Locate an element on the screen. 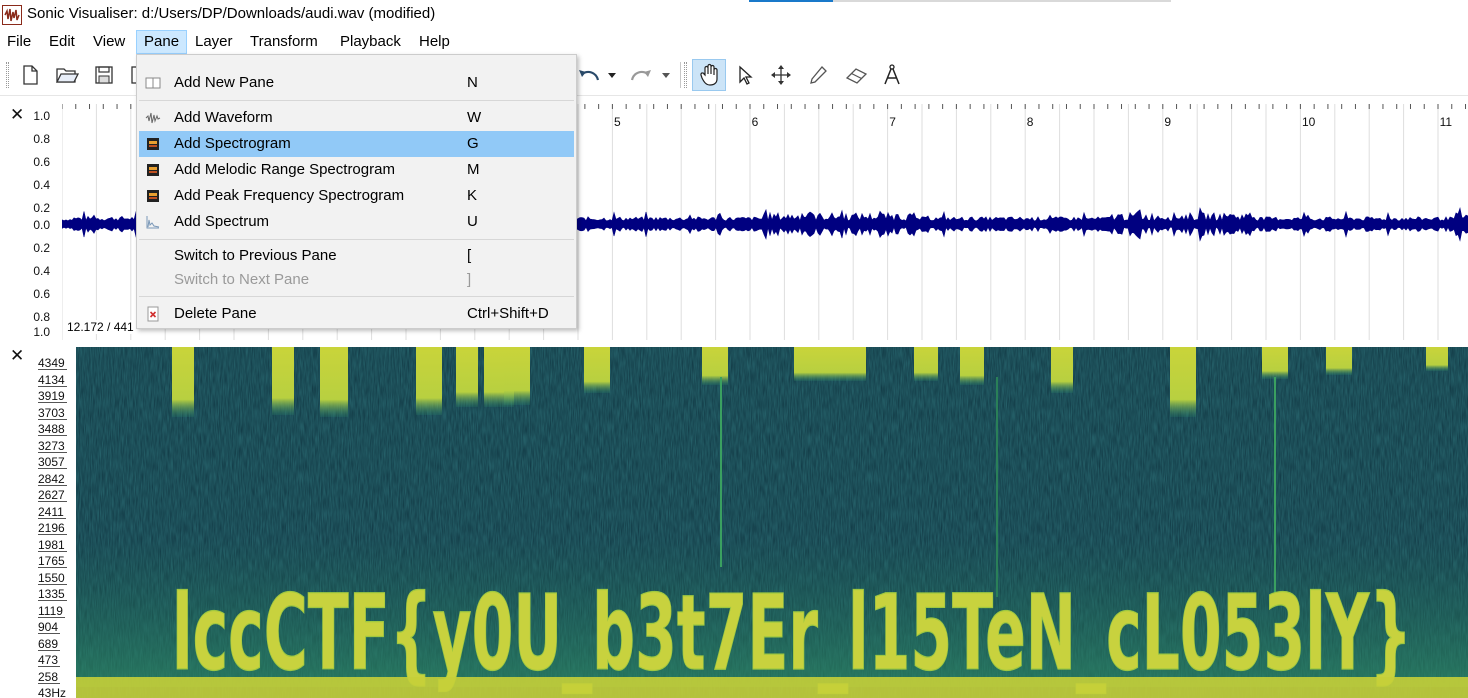  frequency-label: 3919 is located at coordinates (52, 396).